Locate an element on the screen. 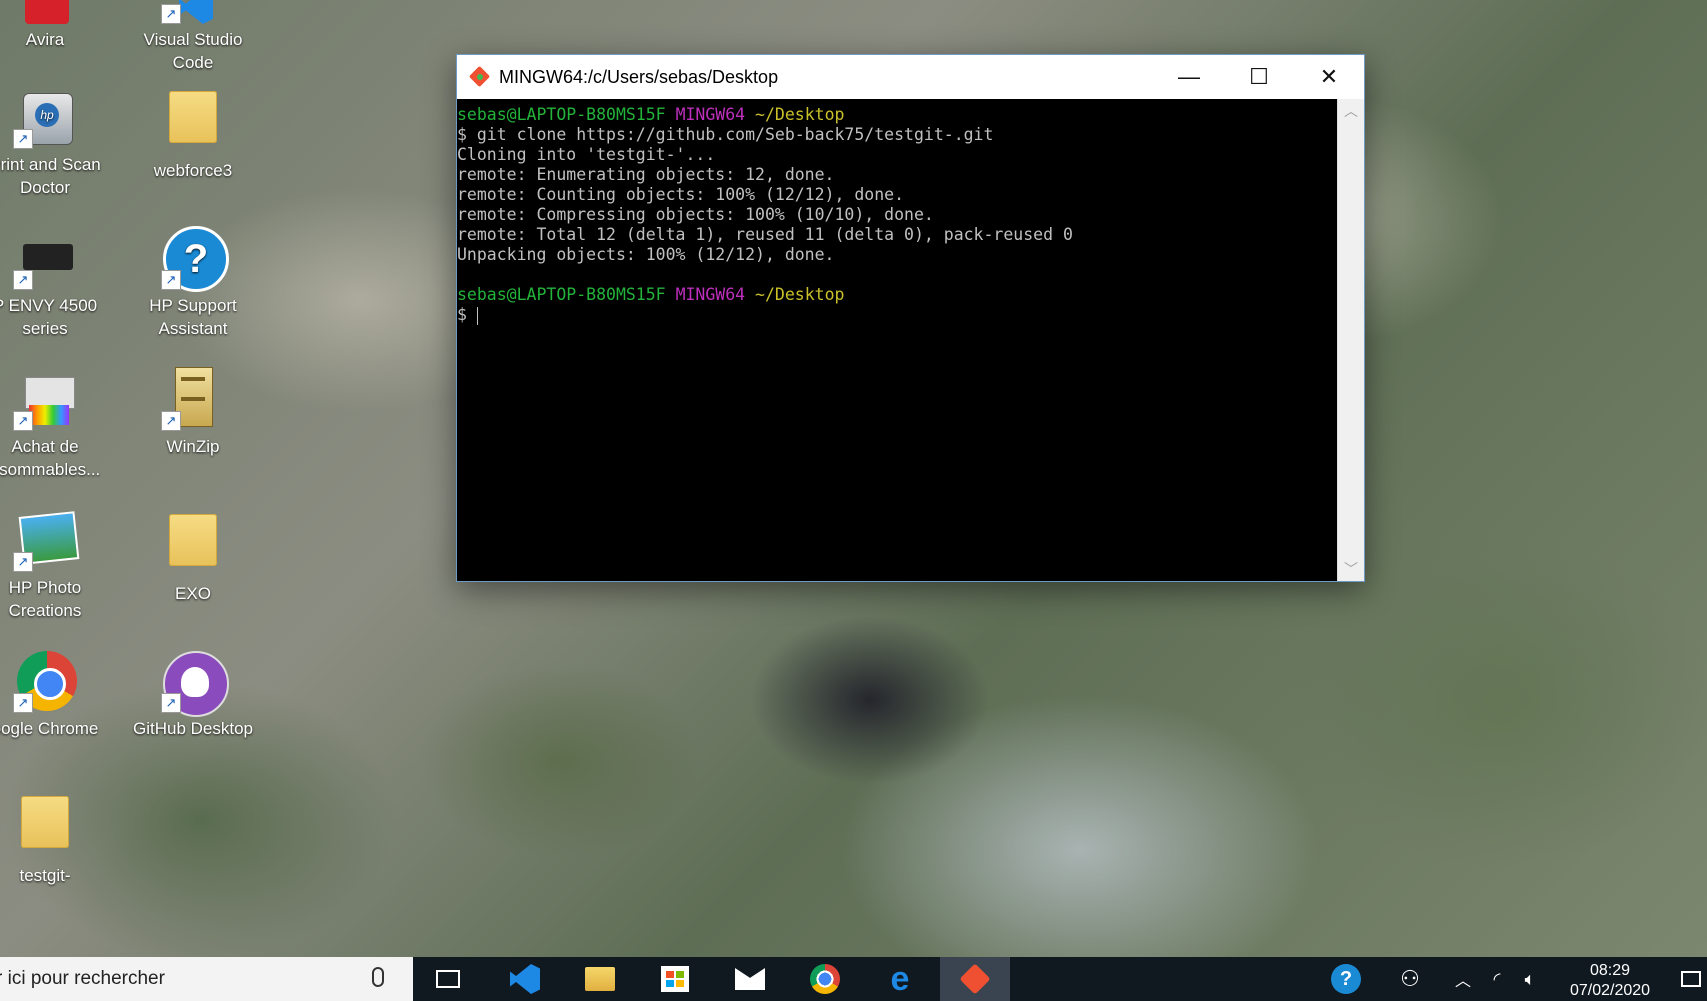 The height and width of the screenshot is (1001, 1707). desktop-icon-print-and-scan-doctor: hp ↗ Print and Scan Doctor is located at coordinates (55, 142).